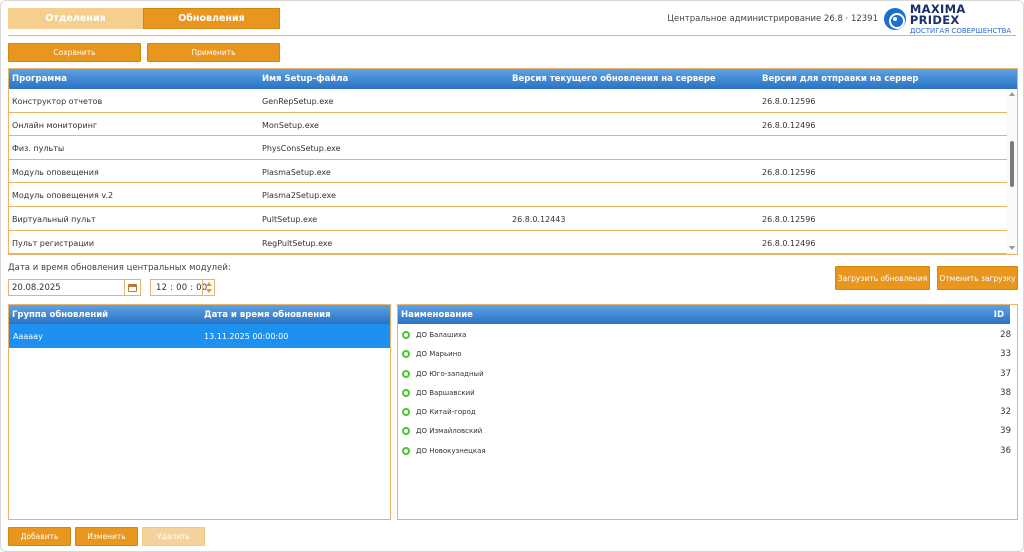  I want to click on scroll-down-icon, so click(1012, 248).